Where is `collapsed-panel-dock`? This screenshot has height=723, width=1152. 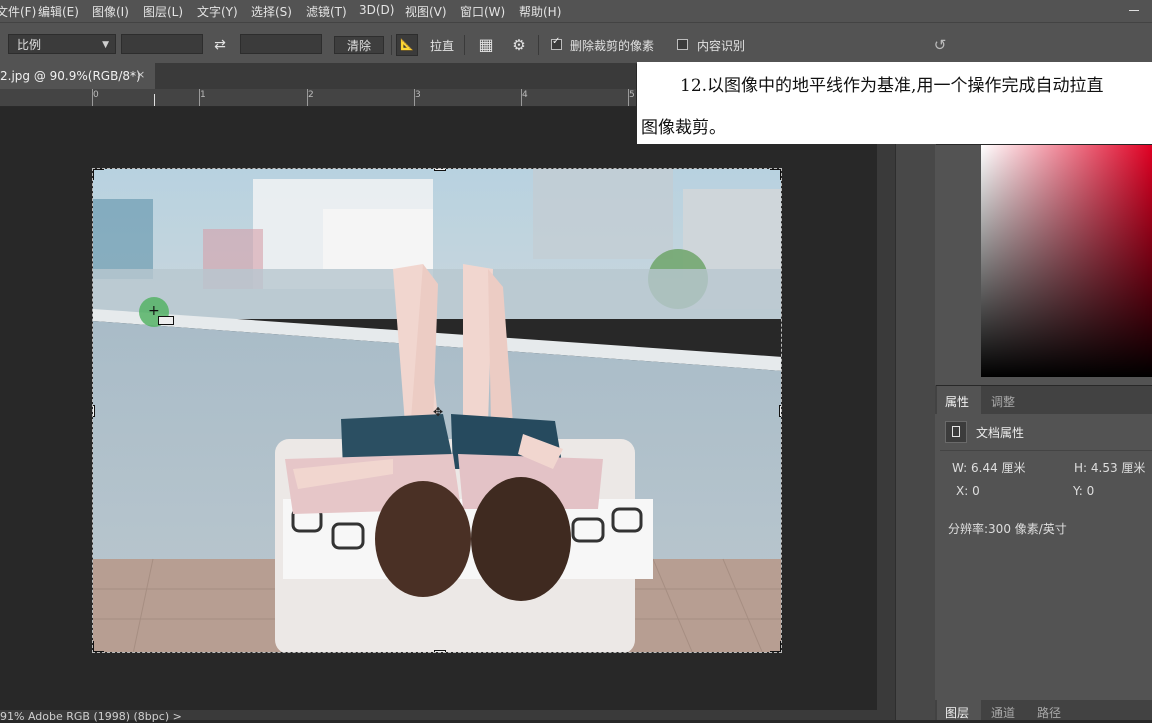 collapsed-panel-dock is located at coordinates (915, 404).